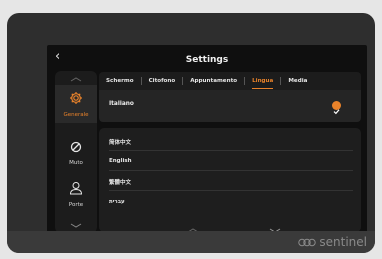  I want to click on sidebar-item-generale: Generale, so click(76, 104).